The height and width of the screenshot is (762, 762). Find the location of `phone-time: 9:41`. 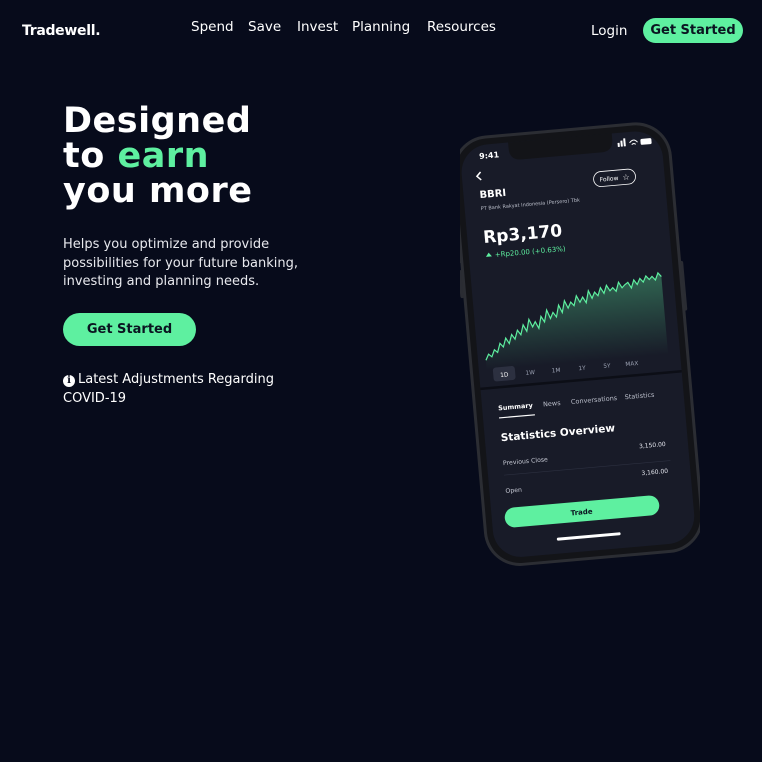

phone-time: 9:41 is located at coordinates (489, 155).